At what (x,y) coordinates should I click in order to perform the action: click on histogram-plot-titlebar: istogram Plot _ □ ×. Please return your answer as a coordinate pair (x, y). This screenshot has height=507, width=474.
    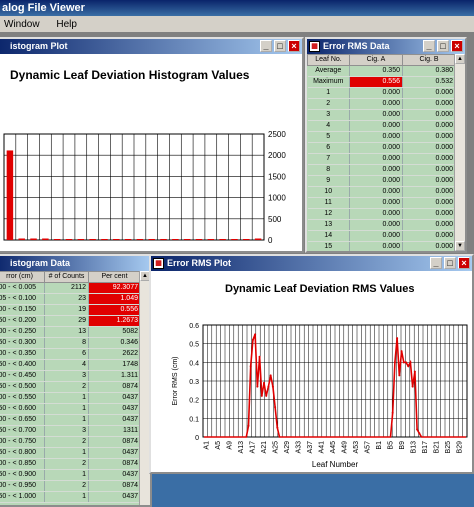
    Looking at the image, I should click on (151, 46).